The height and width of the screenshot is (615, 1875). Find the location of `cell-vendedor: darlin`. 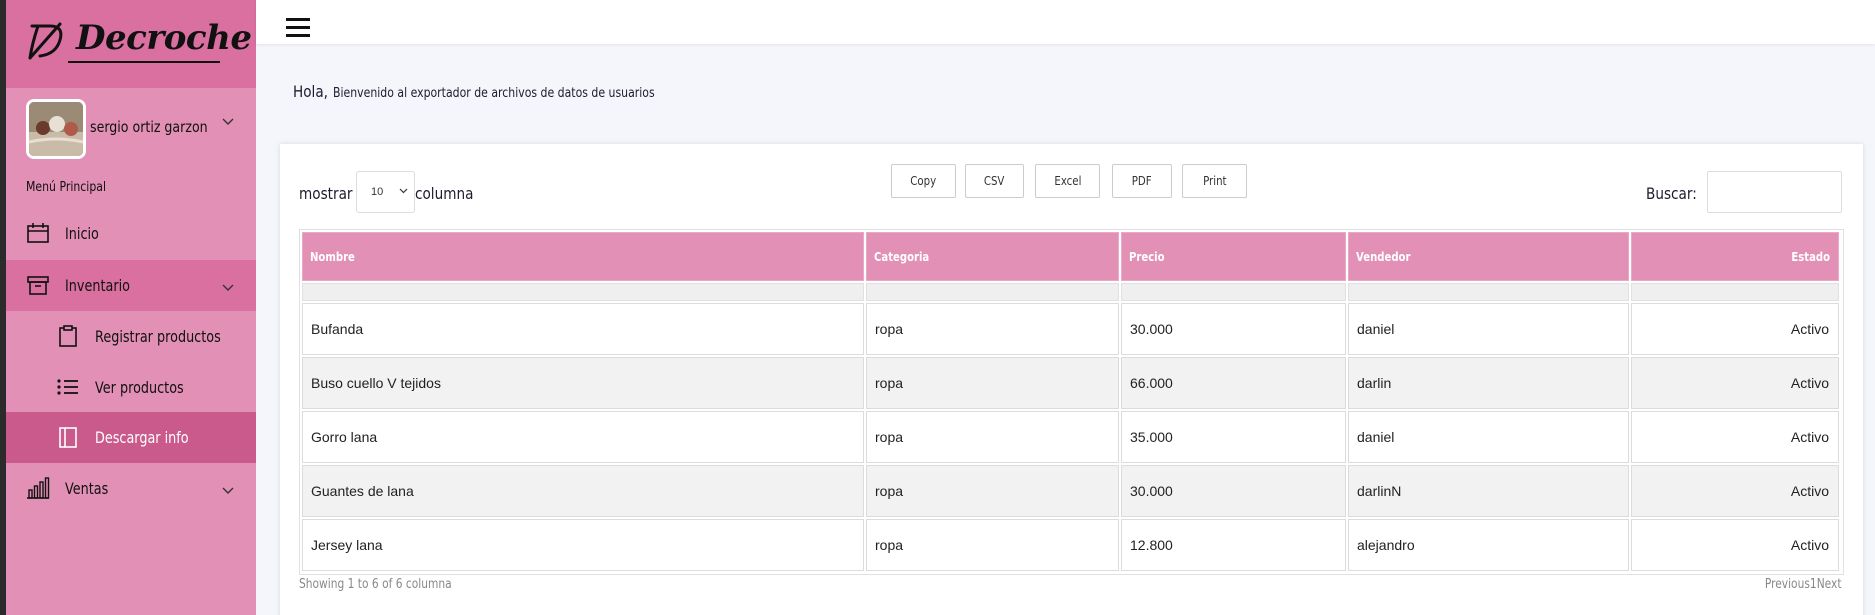

cell-vendedor: darlin is located at coordinates (1488, 383).